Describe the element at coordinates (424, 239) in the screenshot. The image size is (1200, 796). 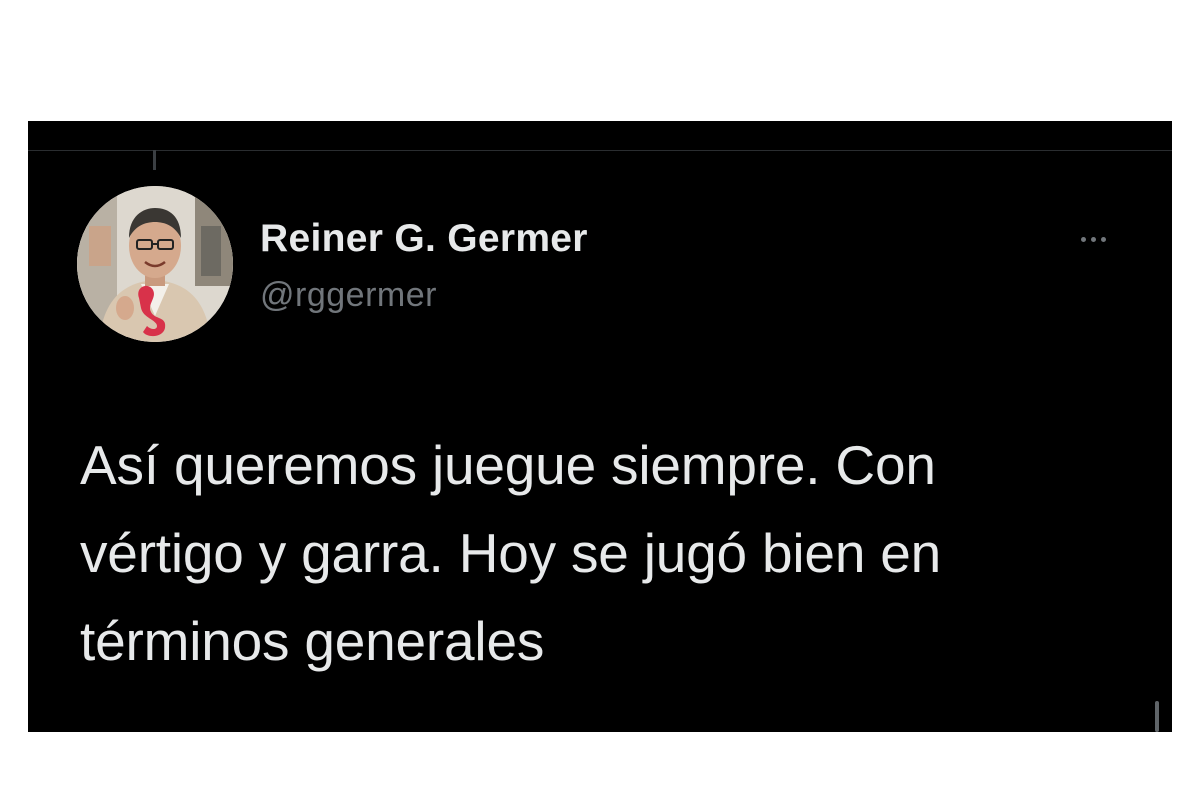
I see `author-display-name: Reiner G. Germer` at that location.